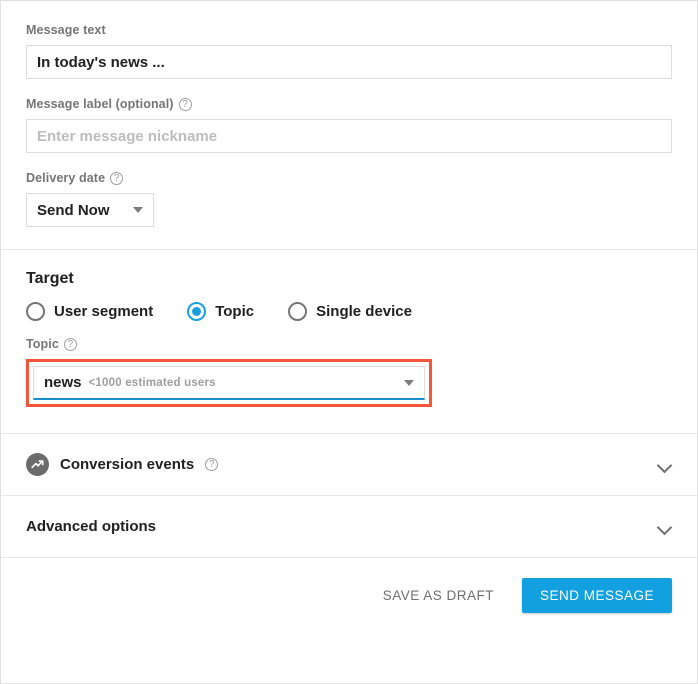 This screenshot has width=698, height=684. Describe the element at coordinates (596, 595) in the screenshot. I see `send-message-button: SEND MESSAGE` at that location.